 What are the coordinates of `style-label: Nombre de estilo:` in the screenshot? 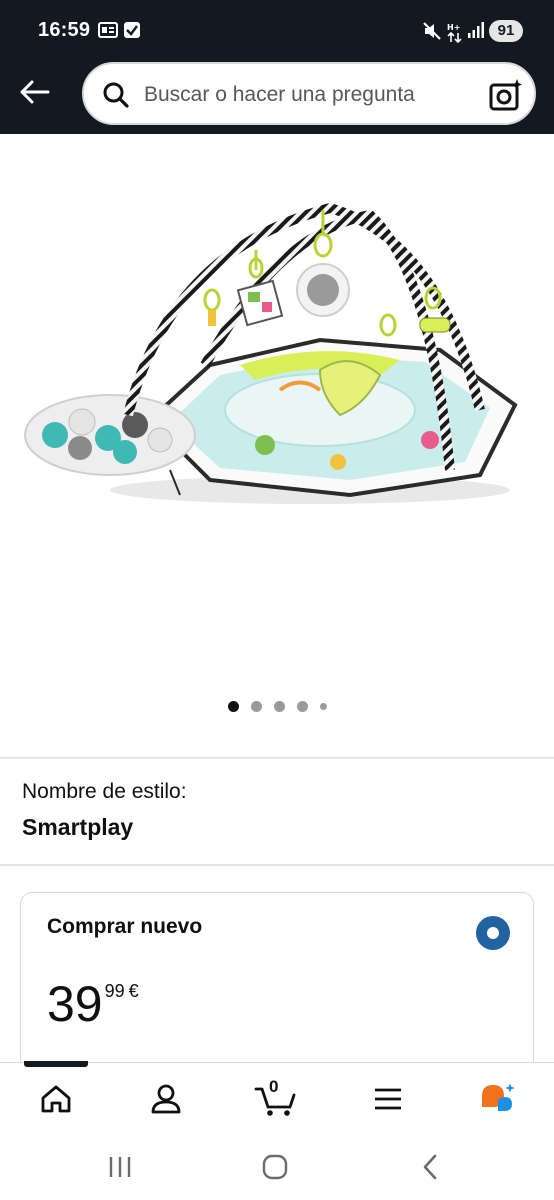 It's located at (104, 791).